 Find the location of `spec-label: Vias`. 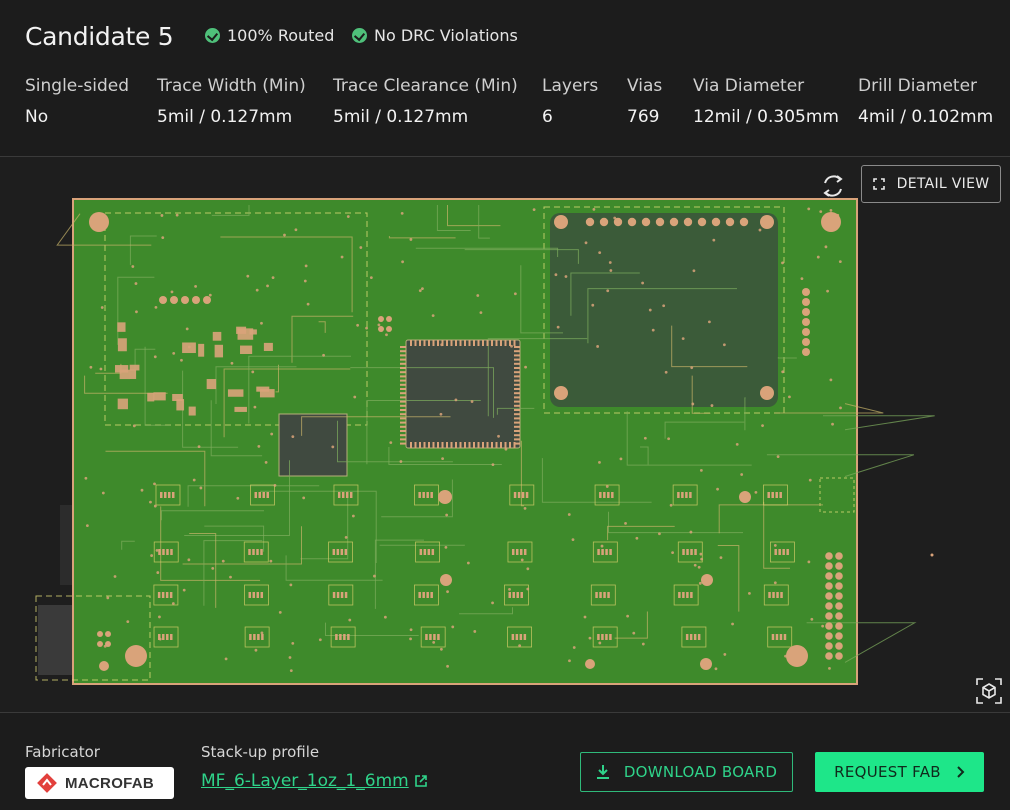

spec-label: Vias is located at coordinates (645, 86).